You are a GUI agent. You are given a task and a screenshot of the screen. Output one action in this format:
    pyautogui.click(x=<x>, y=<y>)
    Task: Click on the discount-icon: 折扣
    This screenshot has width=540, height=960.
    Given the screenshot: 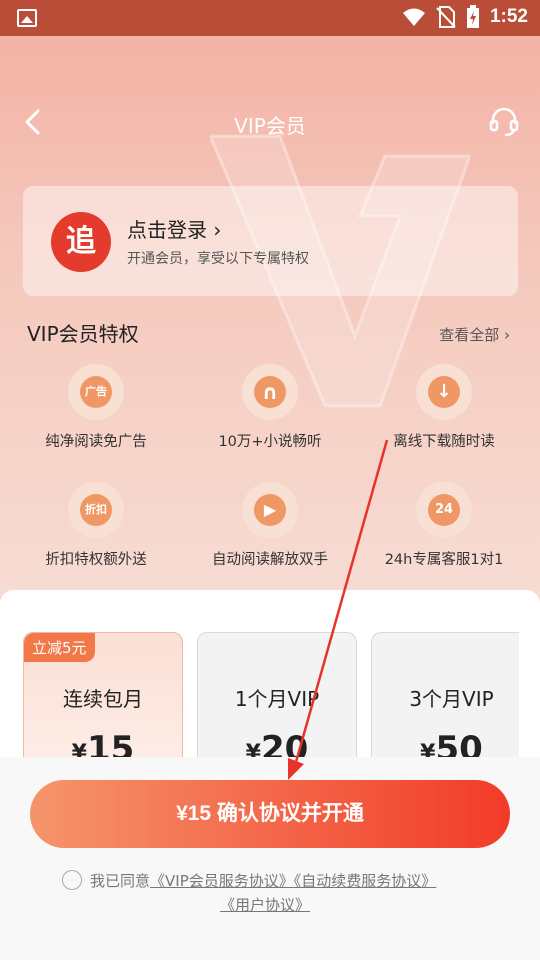 What is the action you would take?
    pyautogui.click(x=96, y=510)
    